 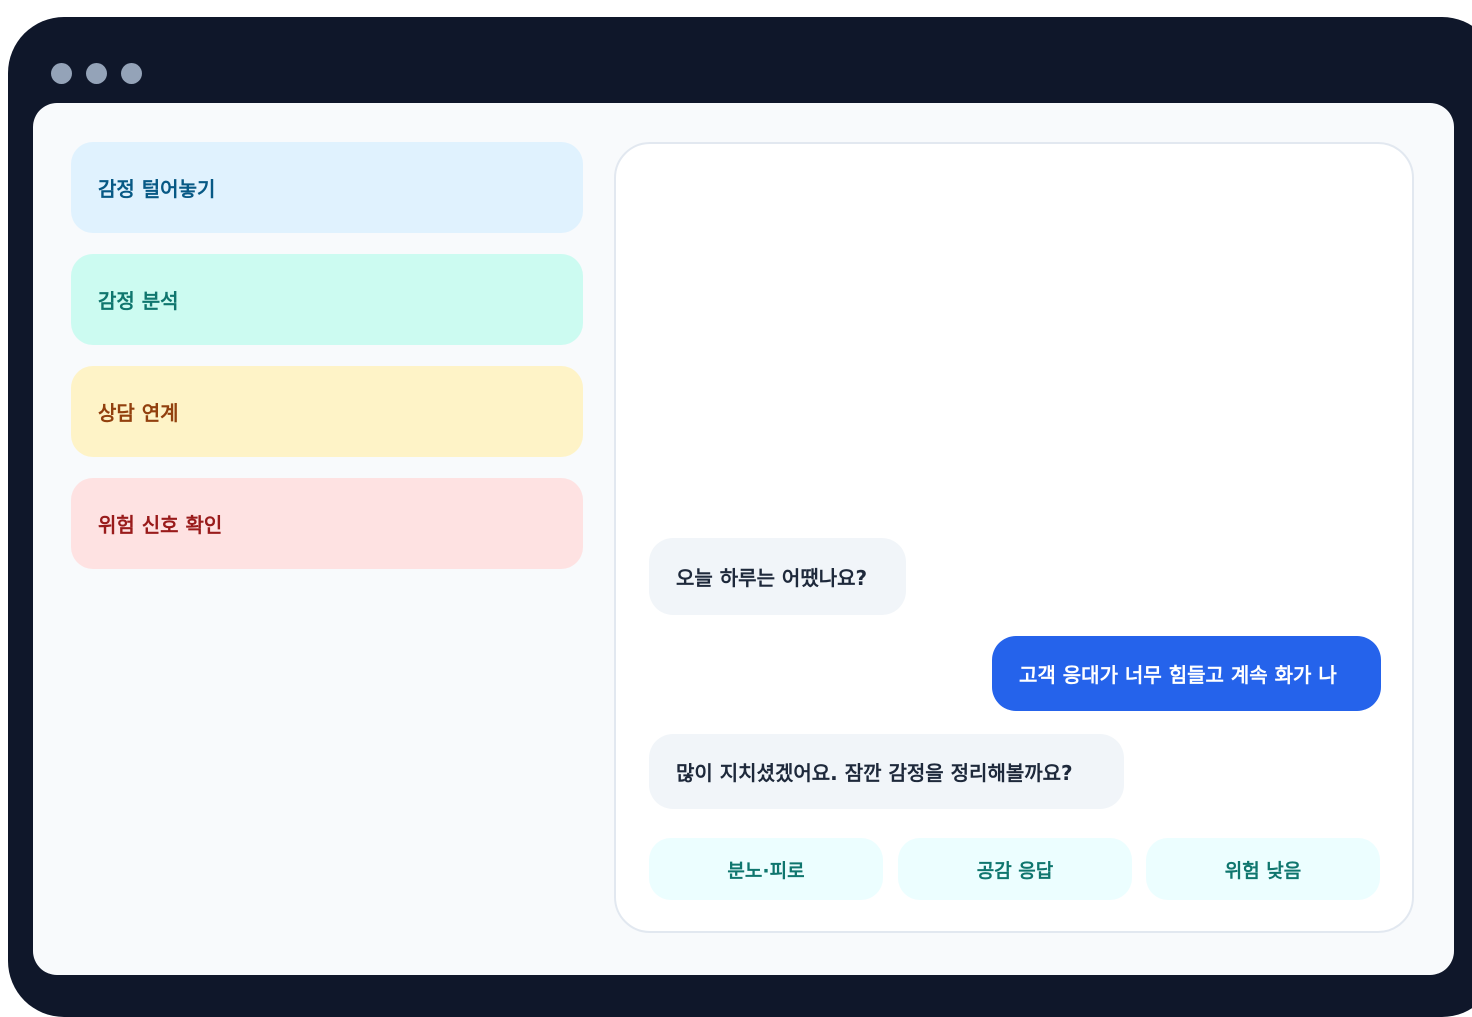 What do you see at coordinates (1186, 673) in the screenshot?
I see `user-message: 고객 응대가 너무 힘들고 계속 화가 나` at bounding box center [1186, 673].